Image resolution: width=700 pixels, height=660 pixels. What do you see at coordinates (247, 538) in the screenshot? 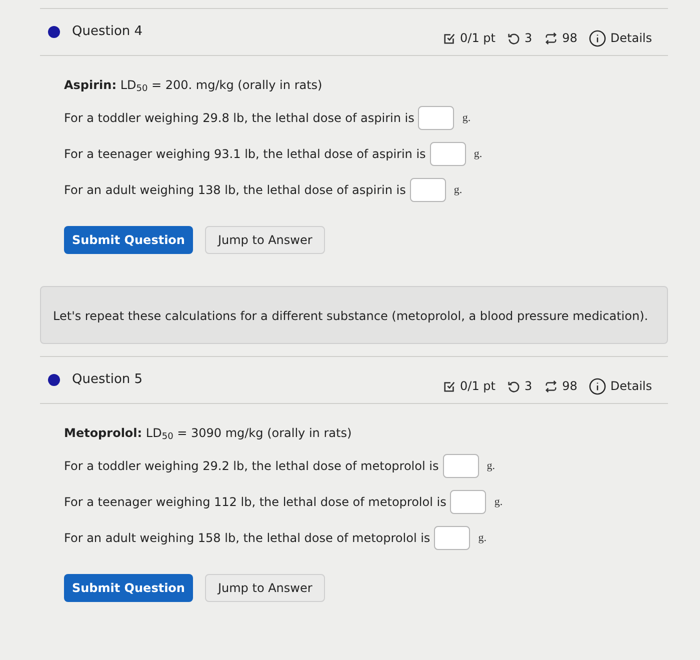
I see `question-text: For an adult weighing 158 lb, the lethal dose of metoprolol is` at bounding box center [247, 538].